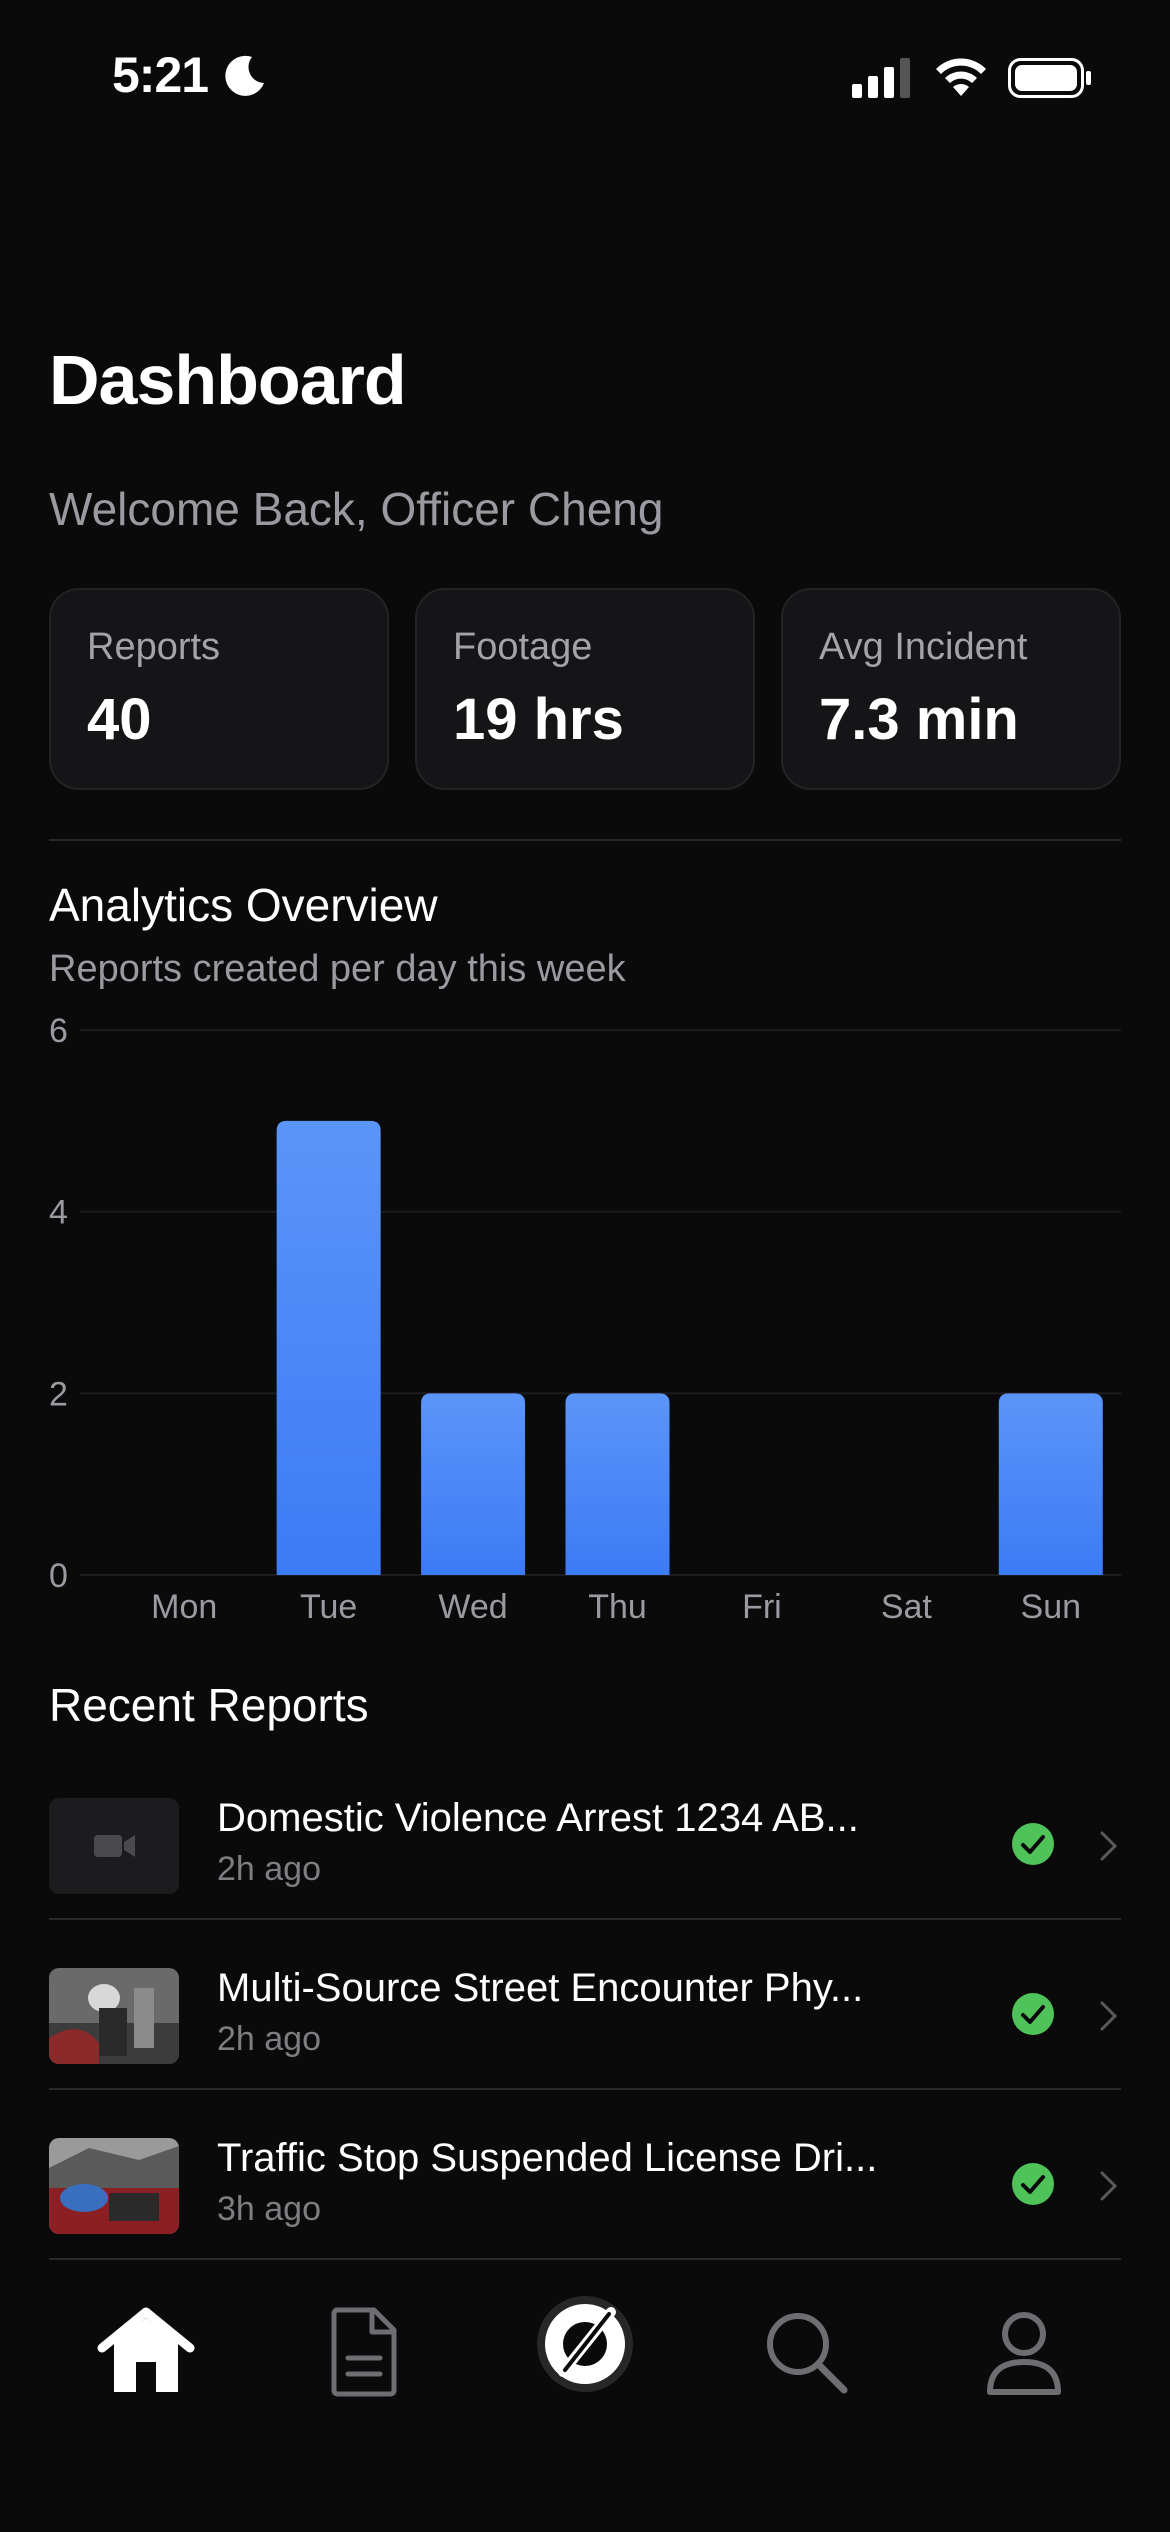 This screenshot has height=2532, width=1170. Describe the element at coordinates (209, 1705) in the screenshot. I see `recent-reports-title: Recent Reports` at that location.